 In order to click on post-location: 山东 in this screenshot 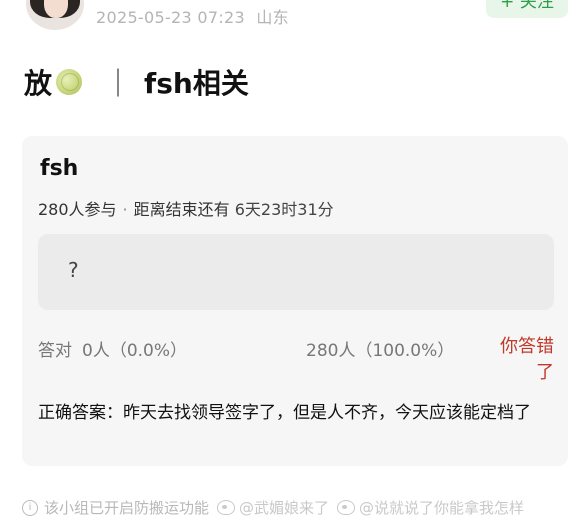, I will do `click(272, 17)`.